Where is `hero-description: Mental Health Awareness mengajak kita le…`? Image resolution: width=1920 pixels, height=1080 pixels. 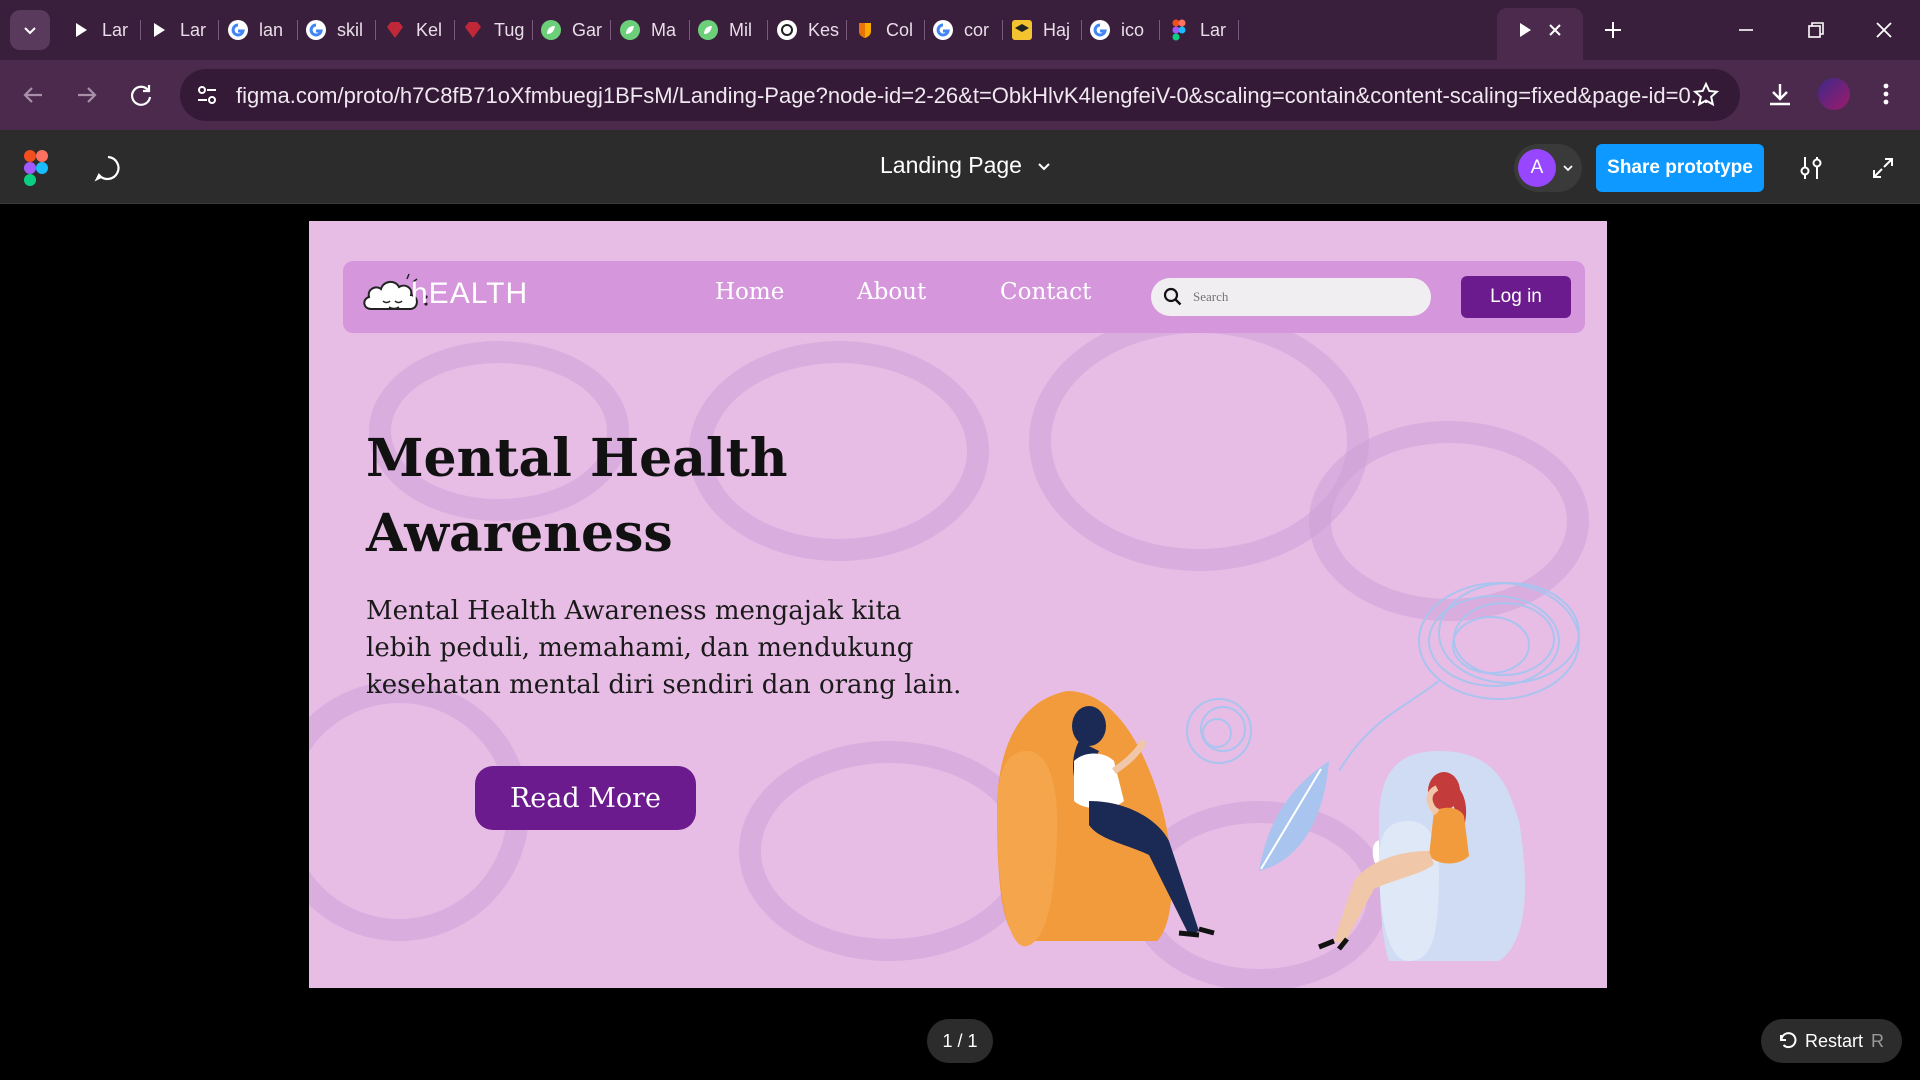
hero-description: Mental Health Awareness mengajak kita le… is located at coordinates (664, 648).